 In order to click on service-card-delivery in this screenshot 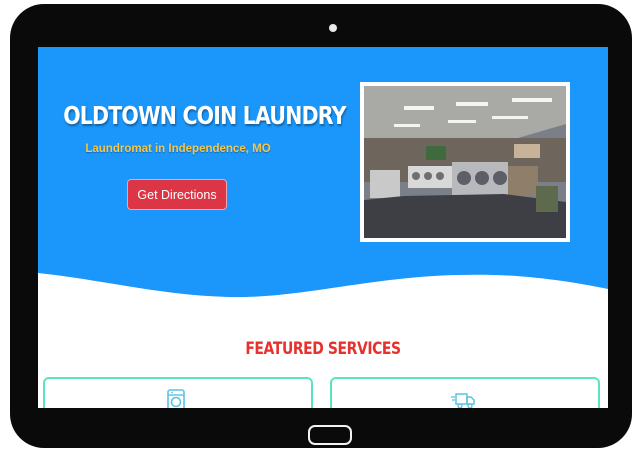, I will do `click(465, 392)`.